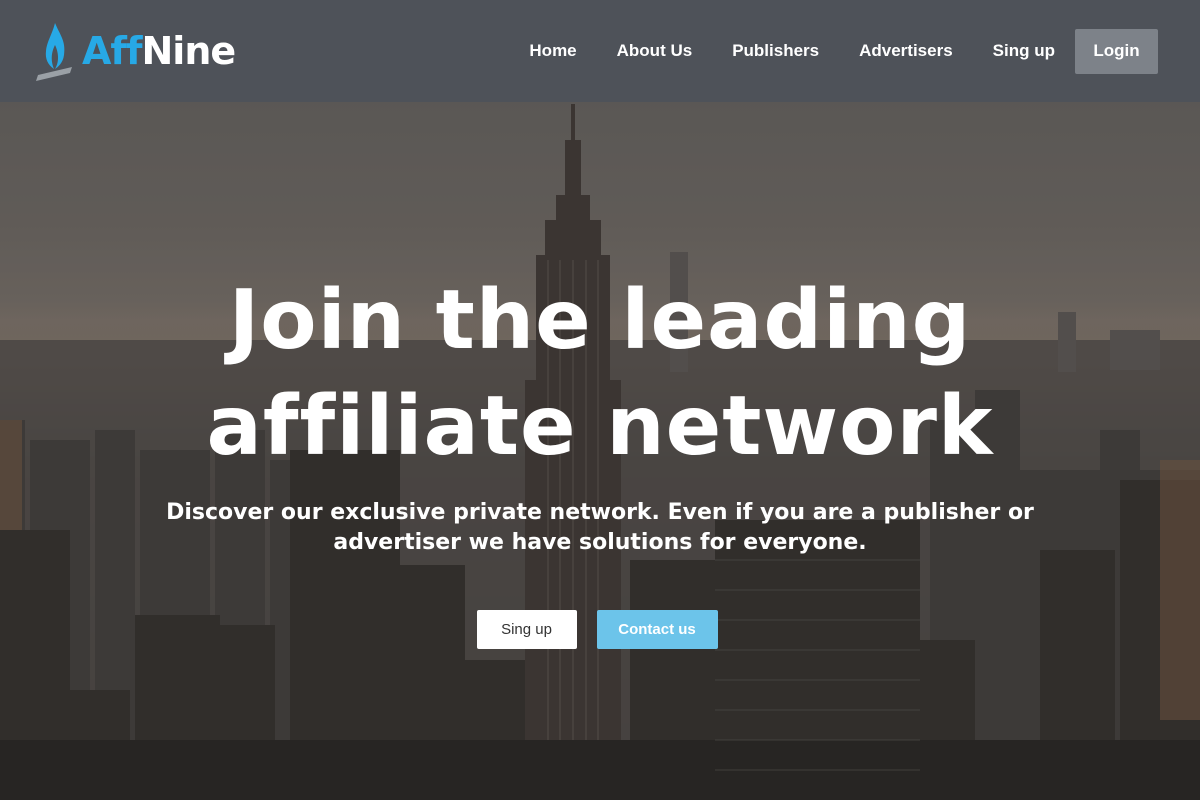 Image resolution: width=1200 pixels, height=800 pixels. What do you see at coordinates (655, 51) in the screenshot?
I see `nav-about-us: About Us` at bounding box center [655, 51].